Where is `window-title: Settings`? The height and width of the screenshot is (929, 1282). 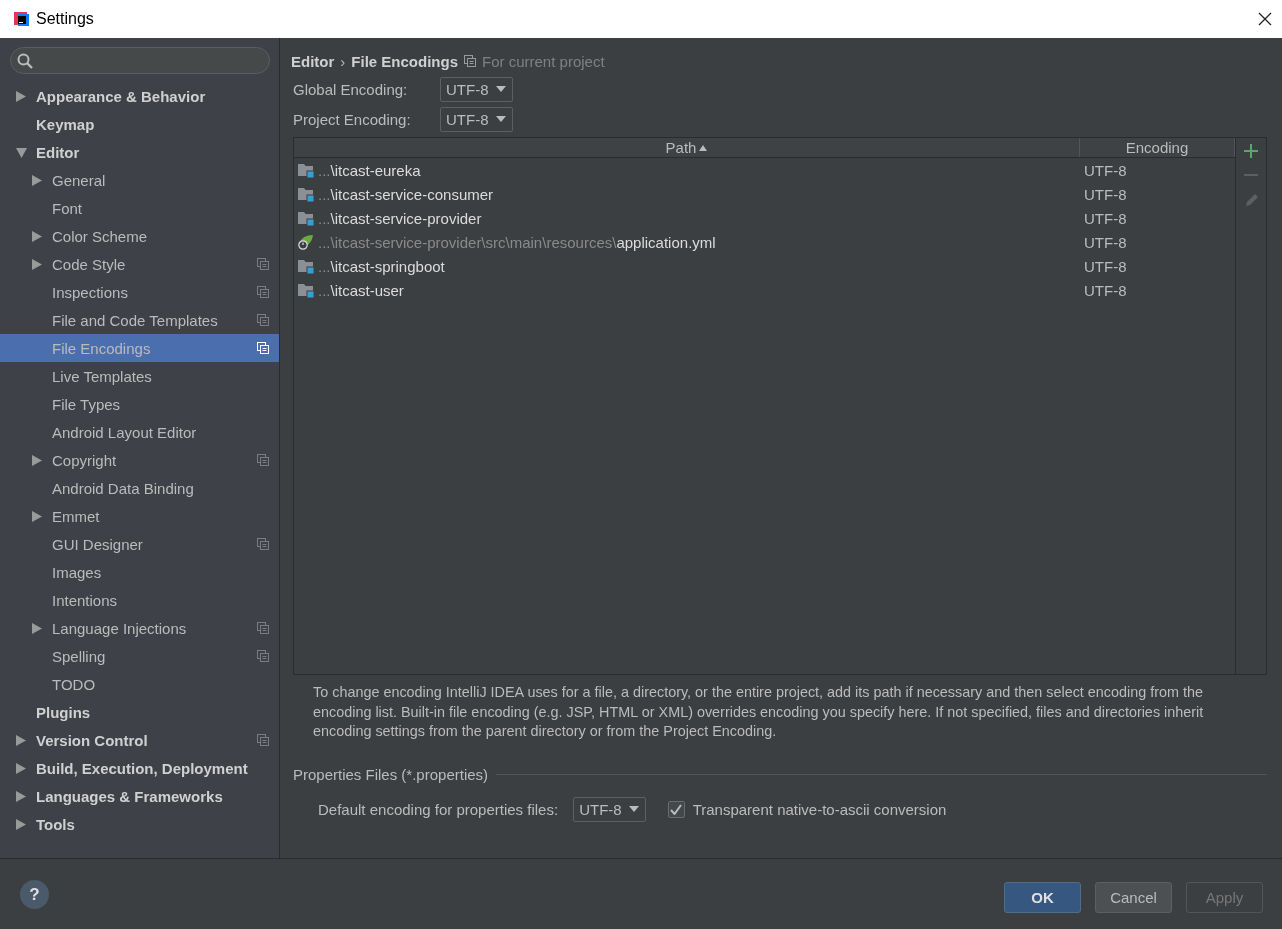
window-title: Settings is located at coordinates (65, 19).